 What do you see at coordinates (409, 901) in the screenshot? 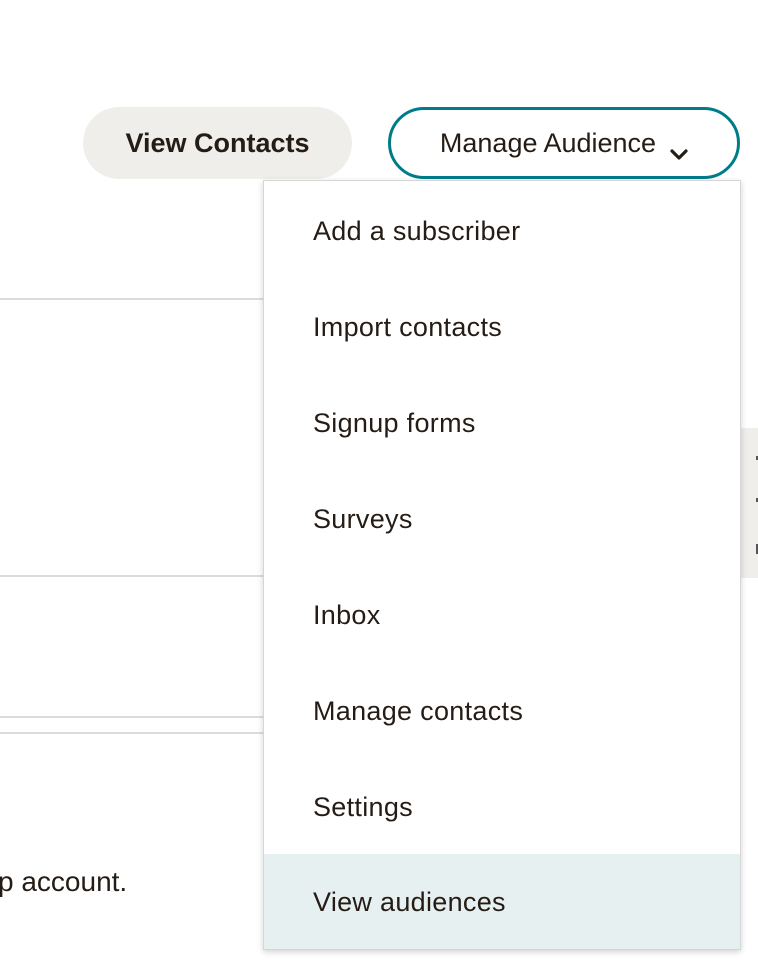
I see `menu-item-label: View audiences` at bounding box center [409, 901].